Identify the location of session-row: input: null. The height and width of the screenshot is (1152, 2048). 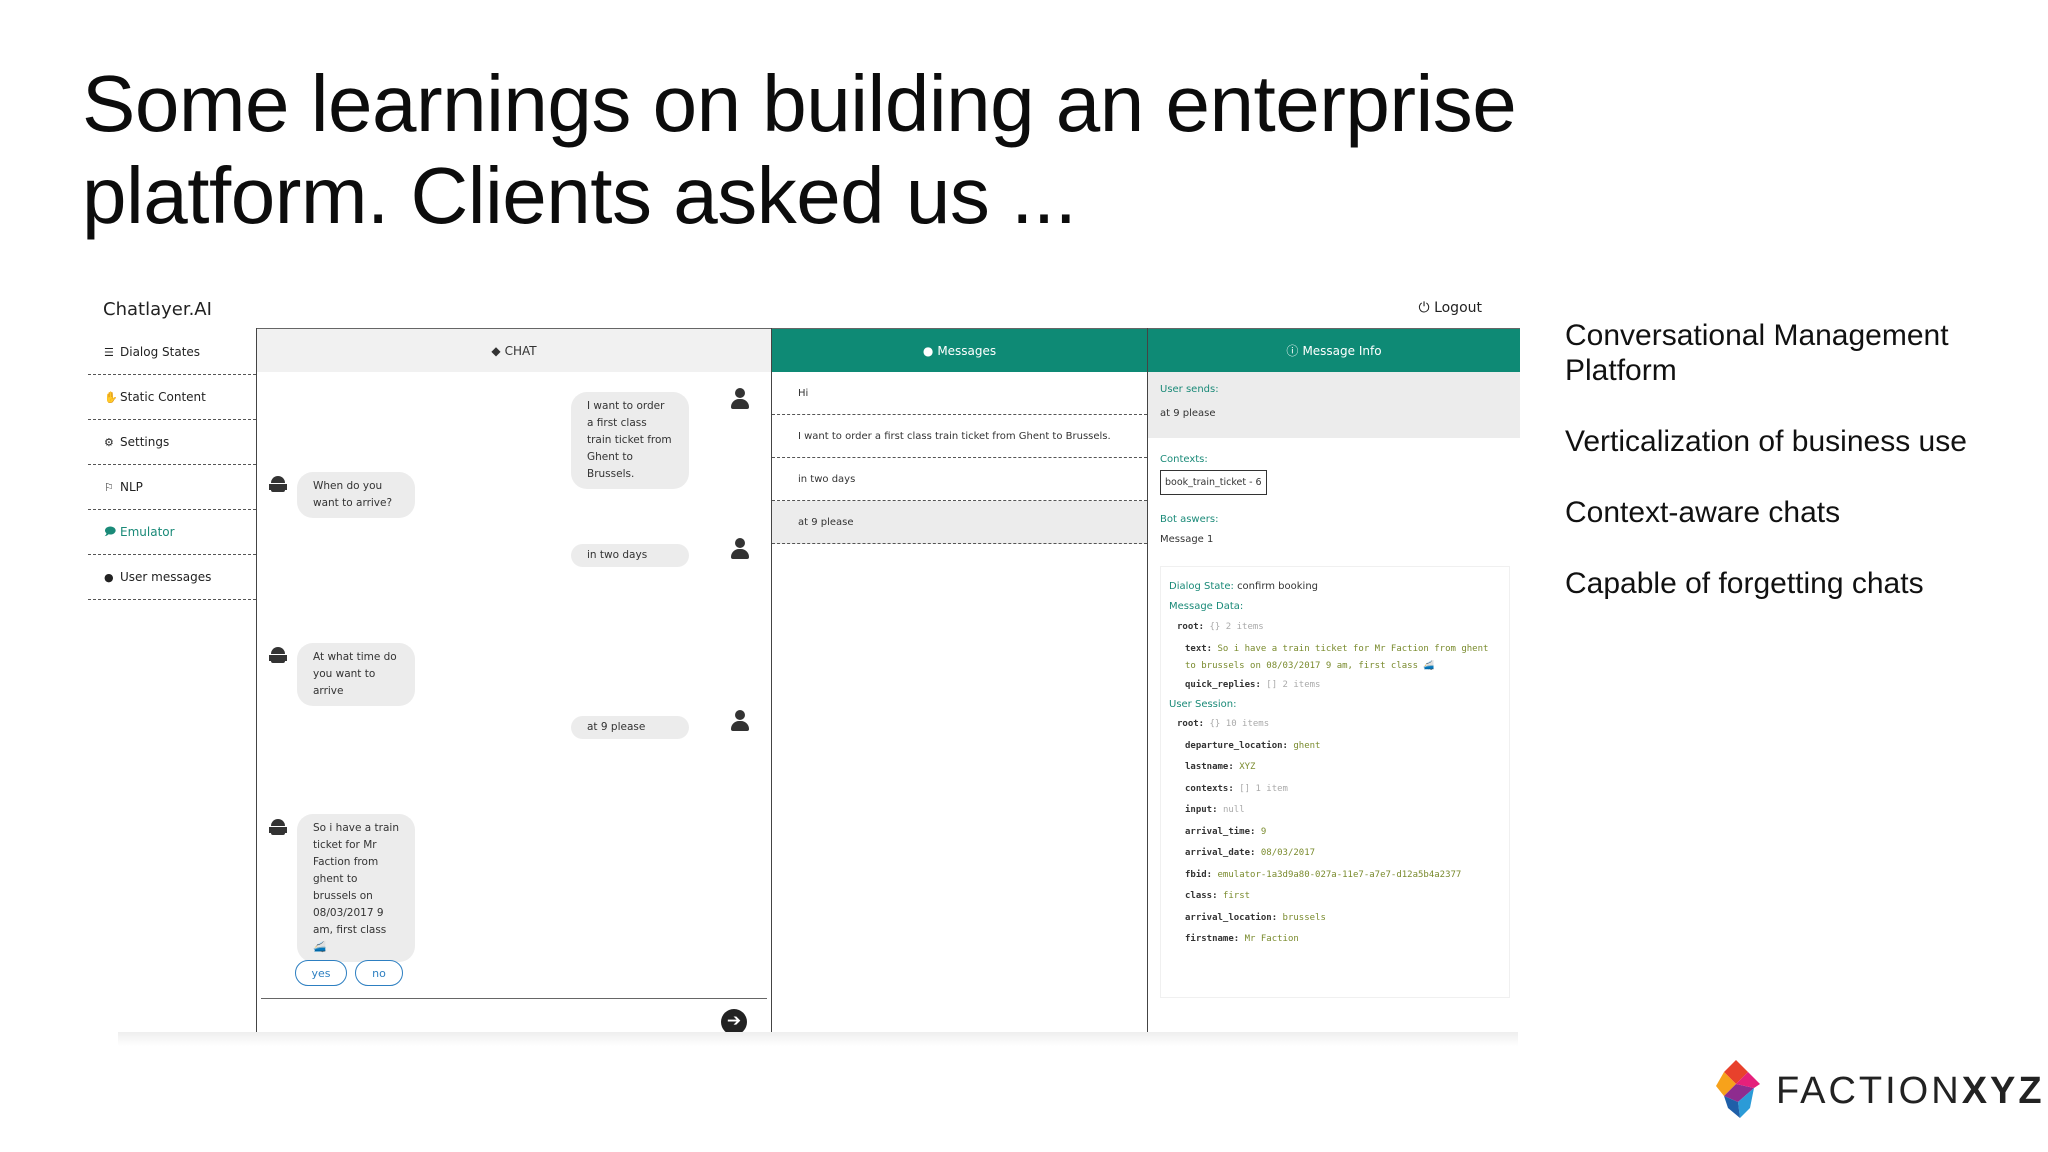
(1215, 810).